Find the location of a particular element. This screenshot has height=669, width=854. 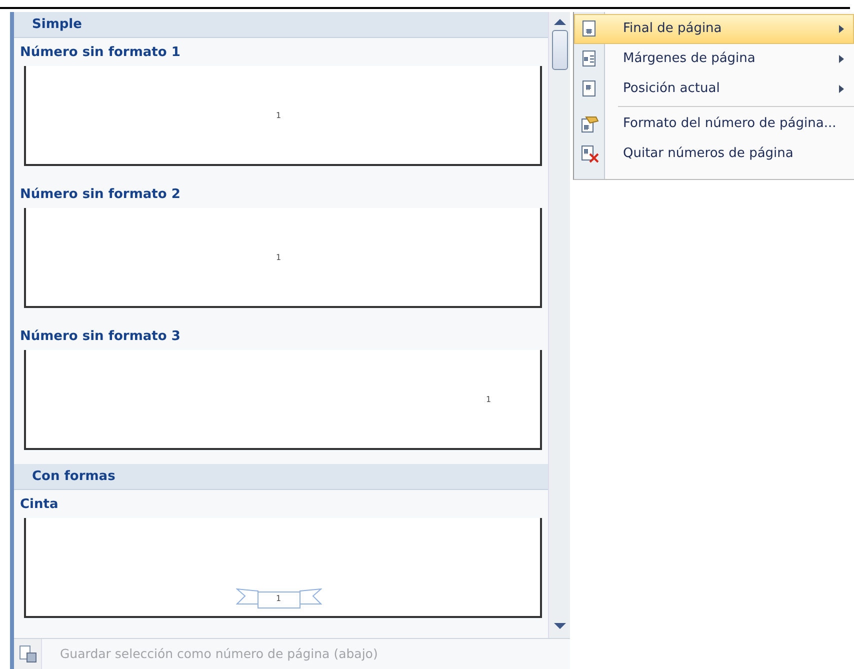

item-title: Número sin formato 3 is located at coordinates (100, 336).